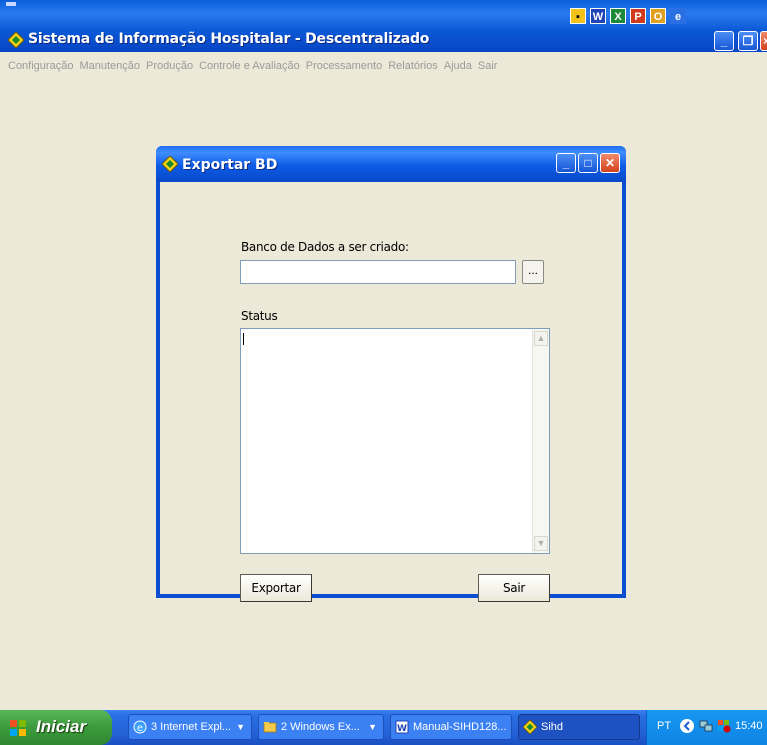 The width and height of the screenshot is (767, 745). I want to click on chevron-left-icon, so click(687, 726).